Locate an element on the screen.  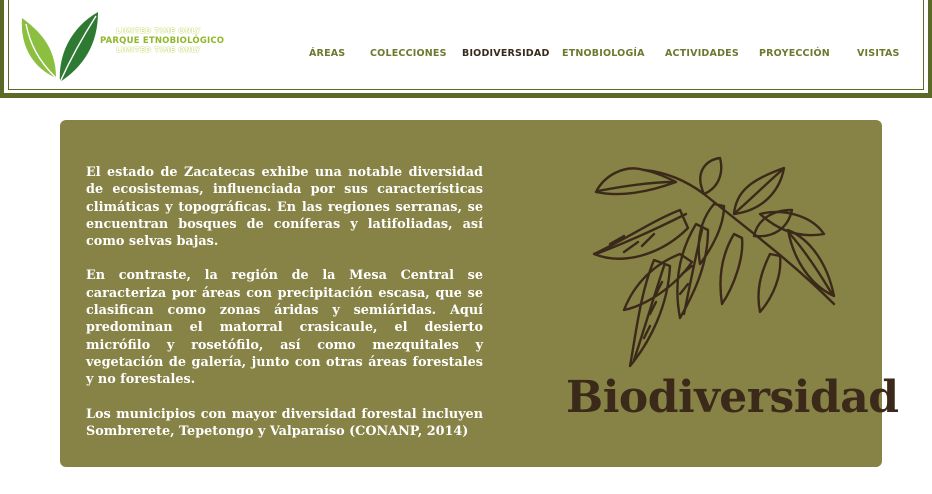
green-leaves-icon is located at coordinates (59, 47).